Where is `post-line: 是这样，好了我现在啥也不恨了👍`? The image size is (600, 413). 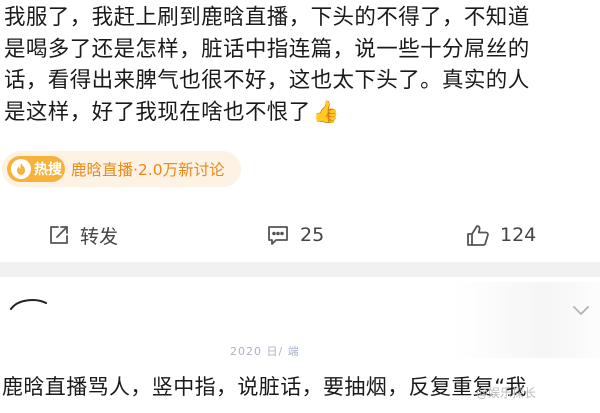 post-line: 是这样，好了我现在啥也不恨了👍 is located at coordinates (299, 113).